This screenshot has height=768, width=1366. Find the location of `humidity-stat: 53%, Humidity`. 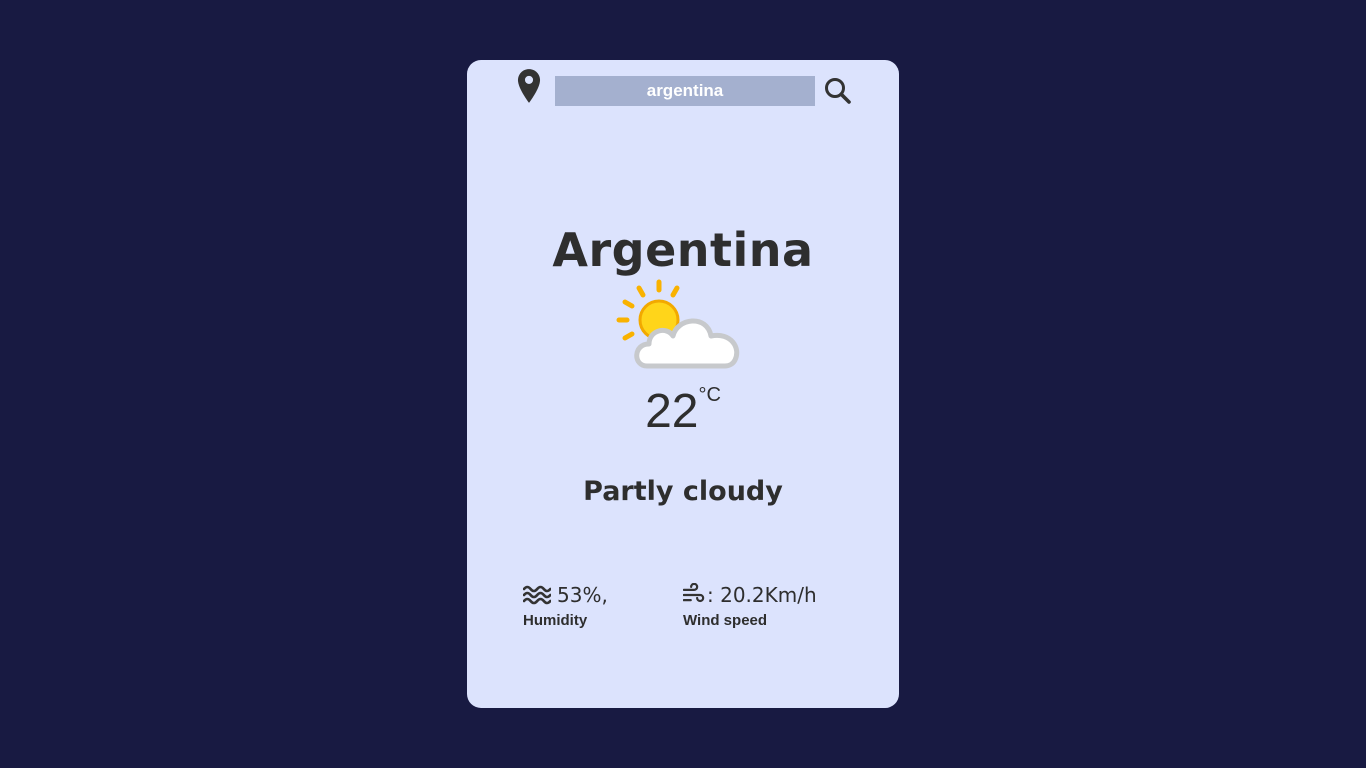

humidity-stat: 53%, Humidity is located at coordinates (565, 604).